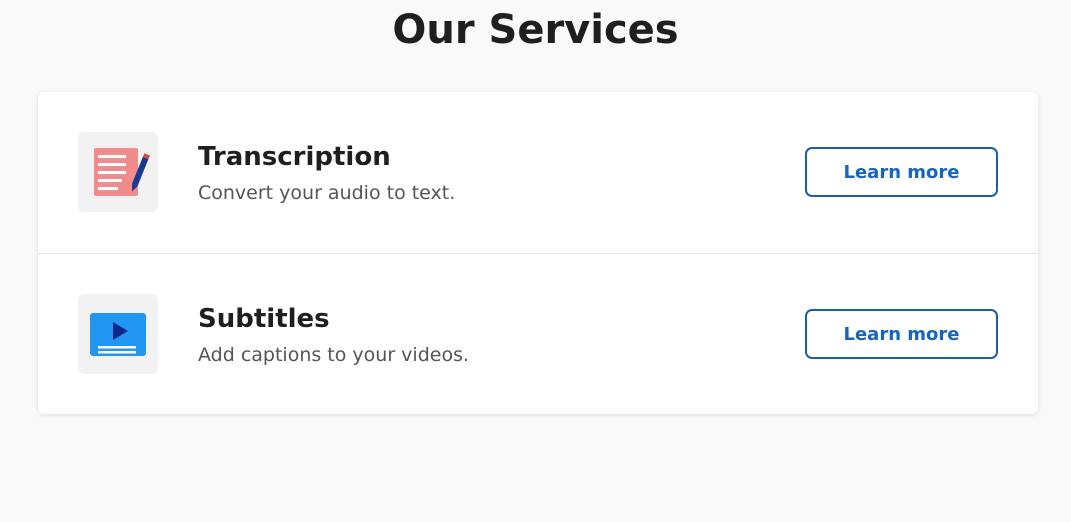 The height and width of the screenshot is (522, 1071). Describe the element at coordinates (118, 334) in the screenshot. I see `video-captions-icon` at that location.